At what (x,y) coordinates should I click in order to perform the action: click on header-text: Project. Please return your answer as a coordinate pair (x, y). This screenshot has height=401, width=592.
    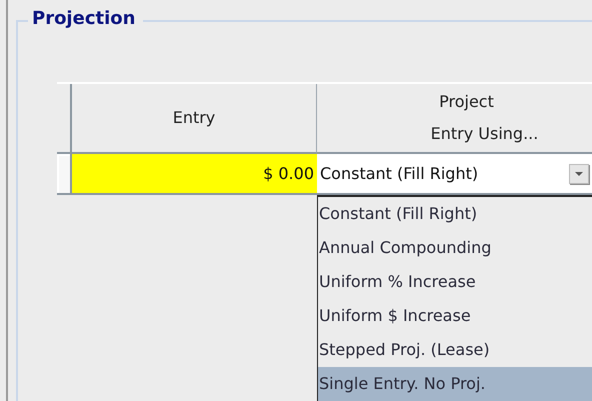
    Looking at the image, I should click on (466, 102).